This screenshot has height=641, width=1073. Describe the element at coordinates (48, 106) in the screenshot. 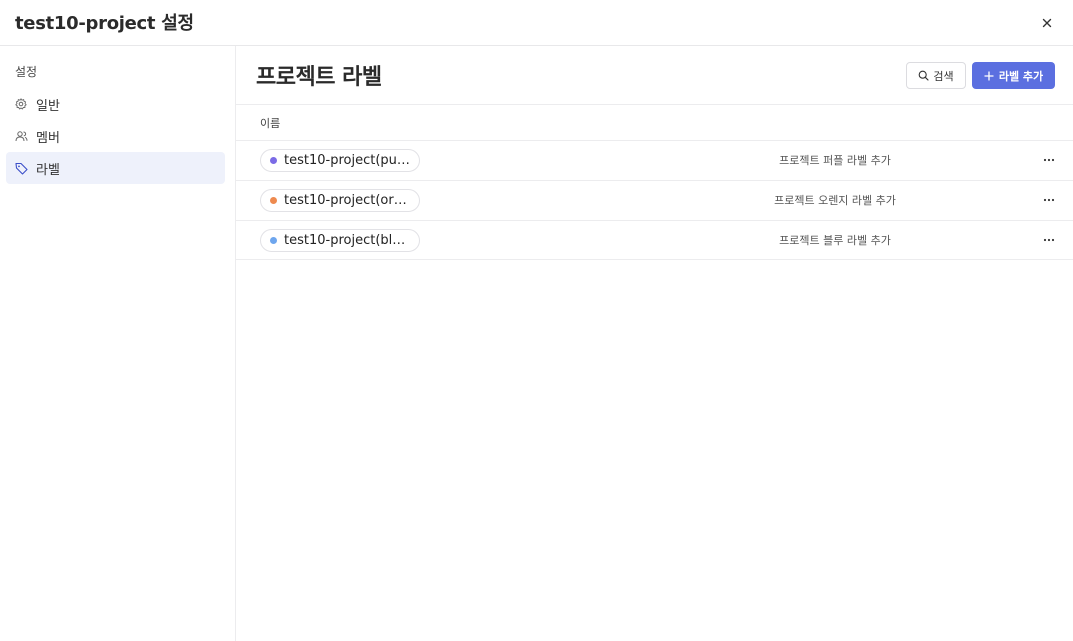

I see `sidebar-item-label: 일반` at that location.